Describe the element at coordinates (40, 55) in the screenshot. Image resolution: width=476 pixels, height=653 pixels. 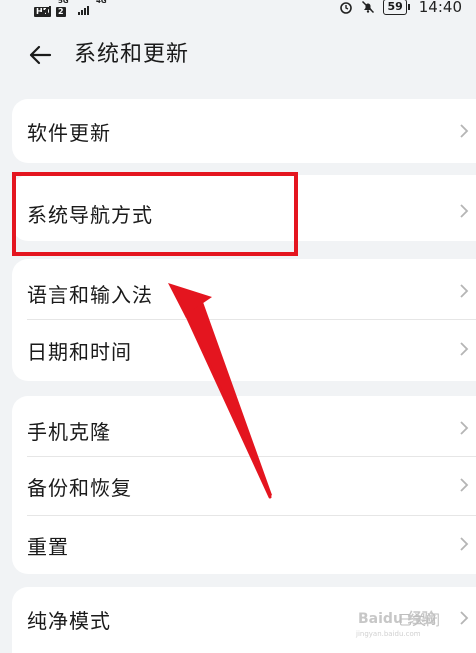
I see `arrow-left-icon` at that location.